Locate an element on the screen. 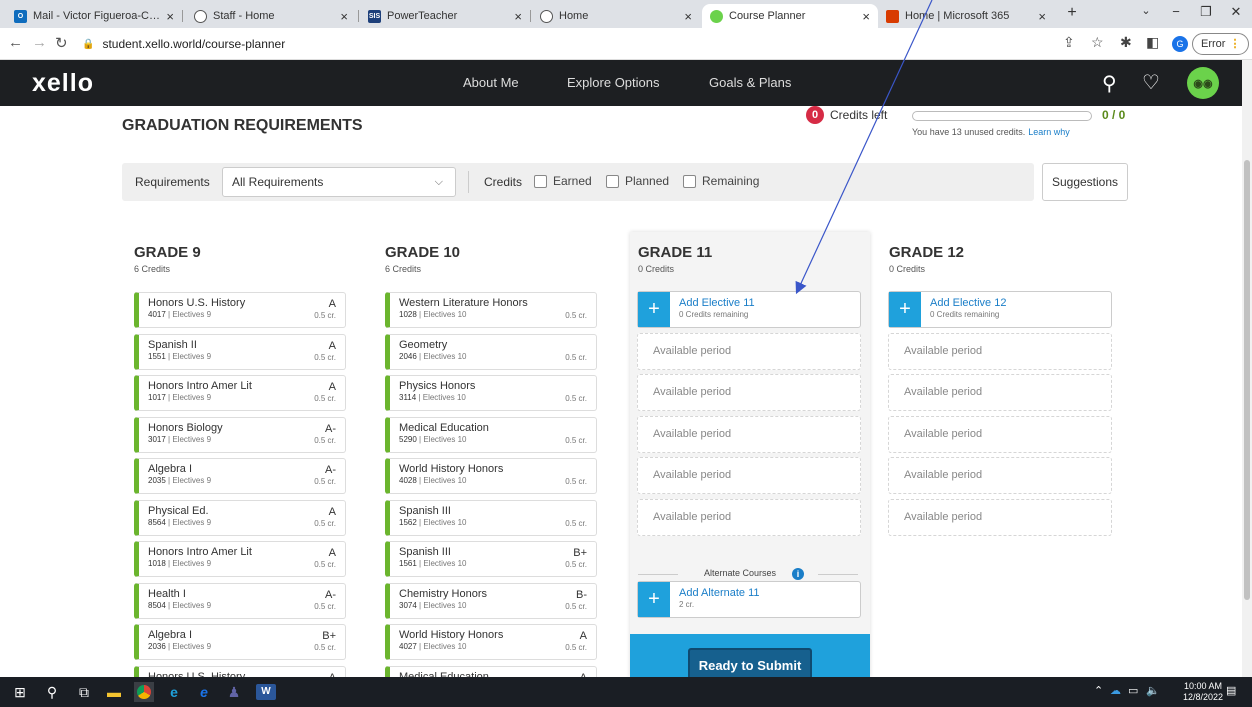 The height and width of the screenshot is (707, 1252). suggestions-button: Suggestions is located at coordinates (1085, 182).